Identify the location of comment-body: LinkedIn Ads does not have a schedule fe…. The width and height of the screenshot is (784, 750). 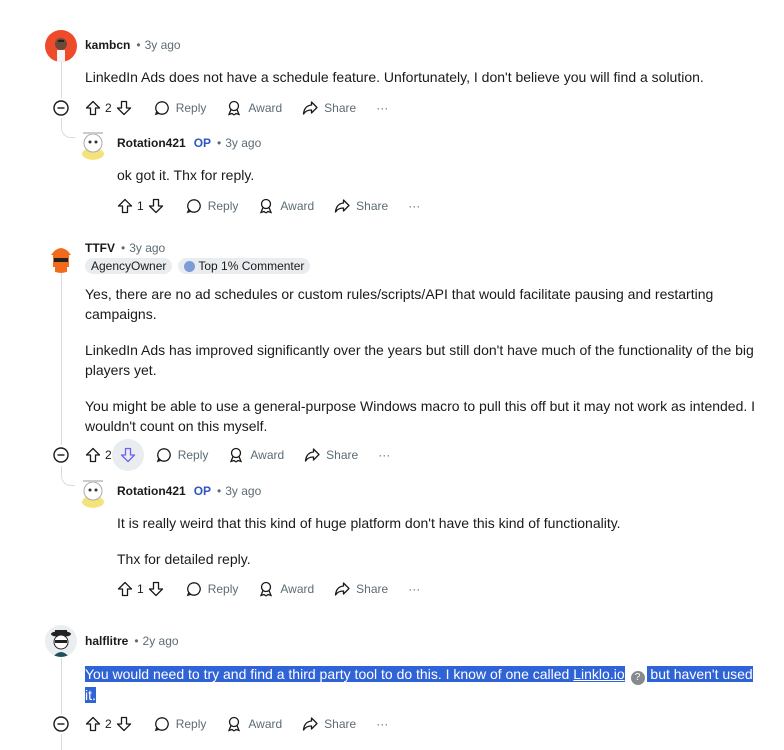
(425, 77).